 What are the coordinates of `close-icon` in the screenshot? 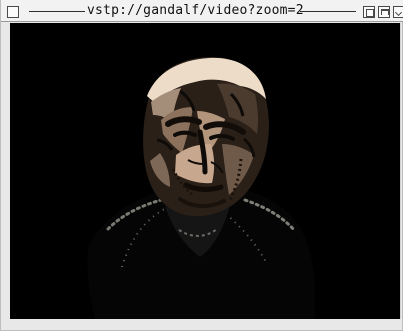 It's located at (13, 12).